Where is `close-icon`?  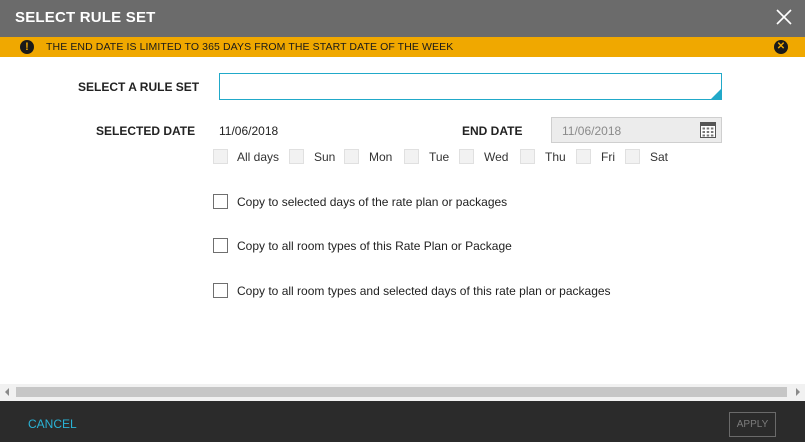 close-icon is located at coordinates (784, 17).